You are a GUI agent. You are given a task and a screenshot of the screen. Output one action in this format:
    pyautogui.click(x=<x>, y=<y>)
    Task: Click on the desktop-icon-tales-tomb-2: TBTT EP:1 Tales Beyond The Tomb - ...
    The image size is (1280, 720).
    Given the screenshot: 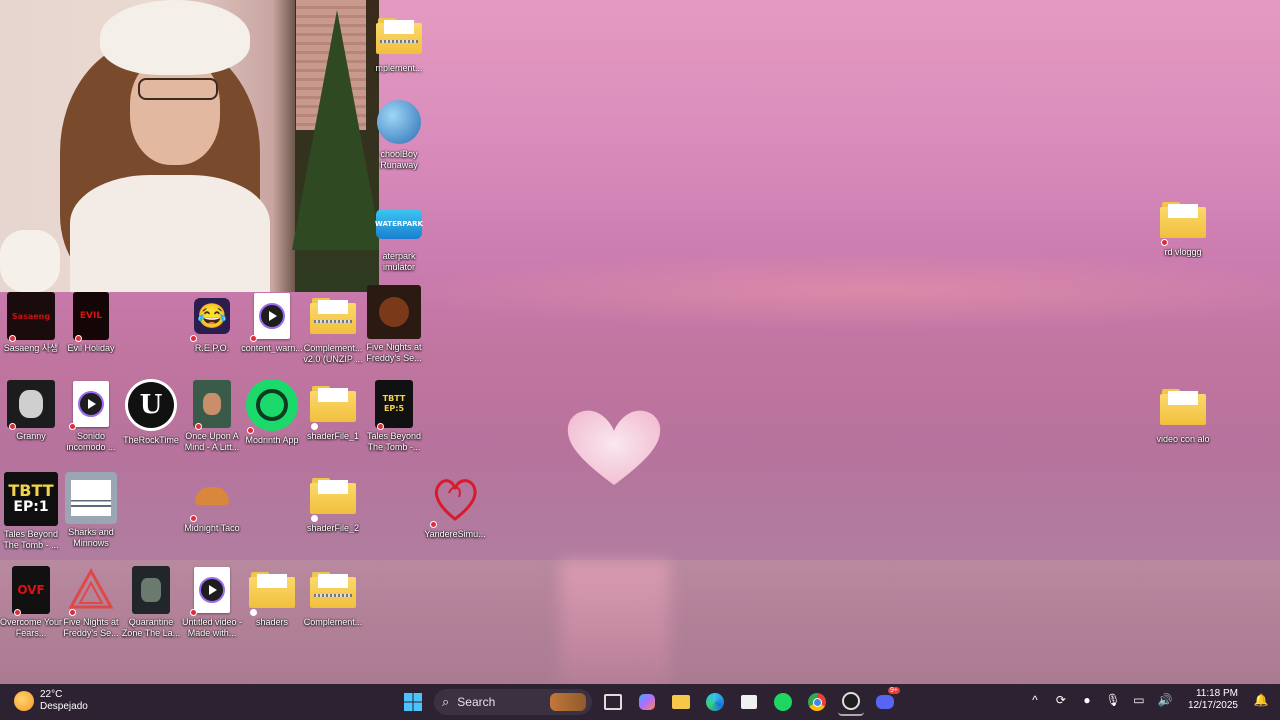 What is the action you would take?
    pyautogui.click(x=31, y=511)
    